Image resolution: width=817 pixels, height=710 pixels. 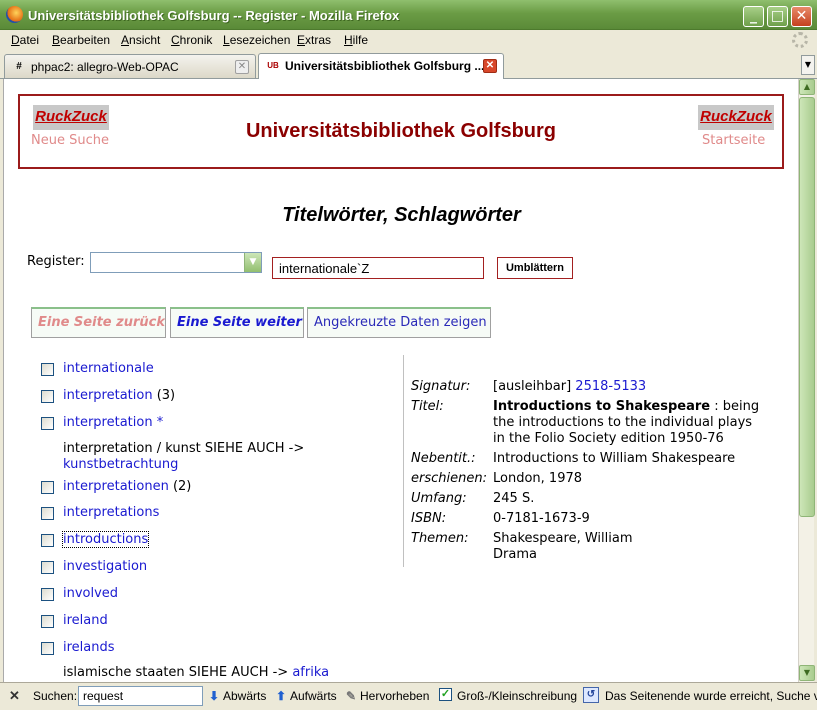 What do you see at coordinates (176, 672) in the screenshot?
I see `see-also-text: islamische staaten SIEHE AUCH ->` at bounding box center [176, 672].